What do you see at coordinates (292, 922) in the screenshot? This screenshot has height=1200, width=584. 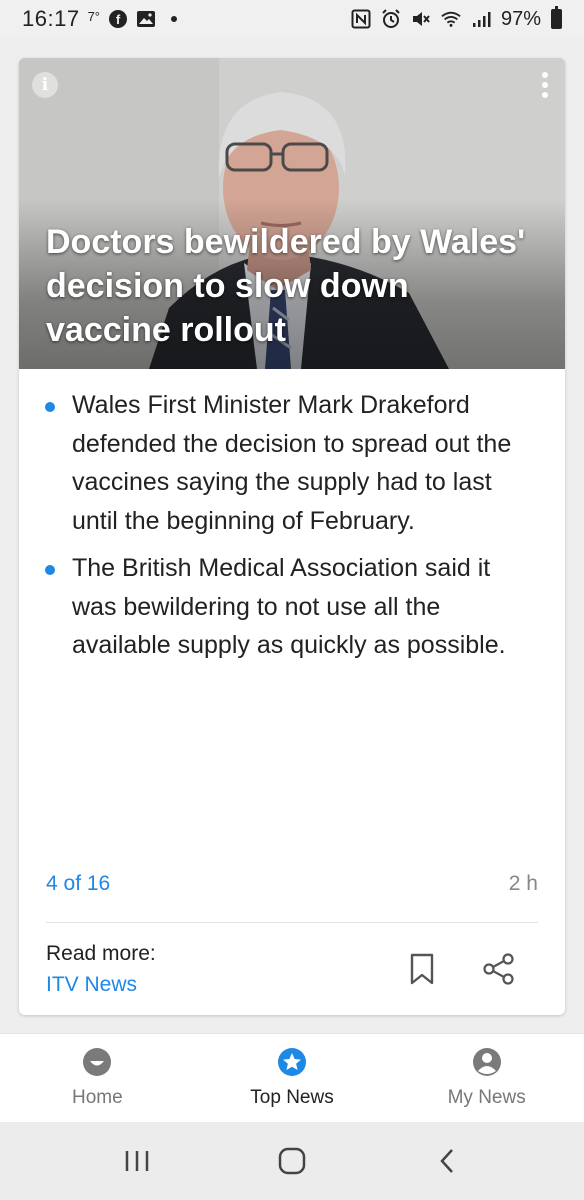 I see `divider` at bounding box center [292, 922].